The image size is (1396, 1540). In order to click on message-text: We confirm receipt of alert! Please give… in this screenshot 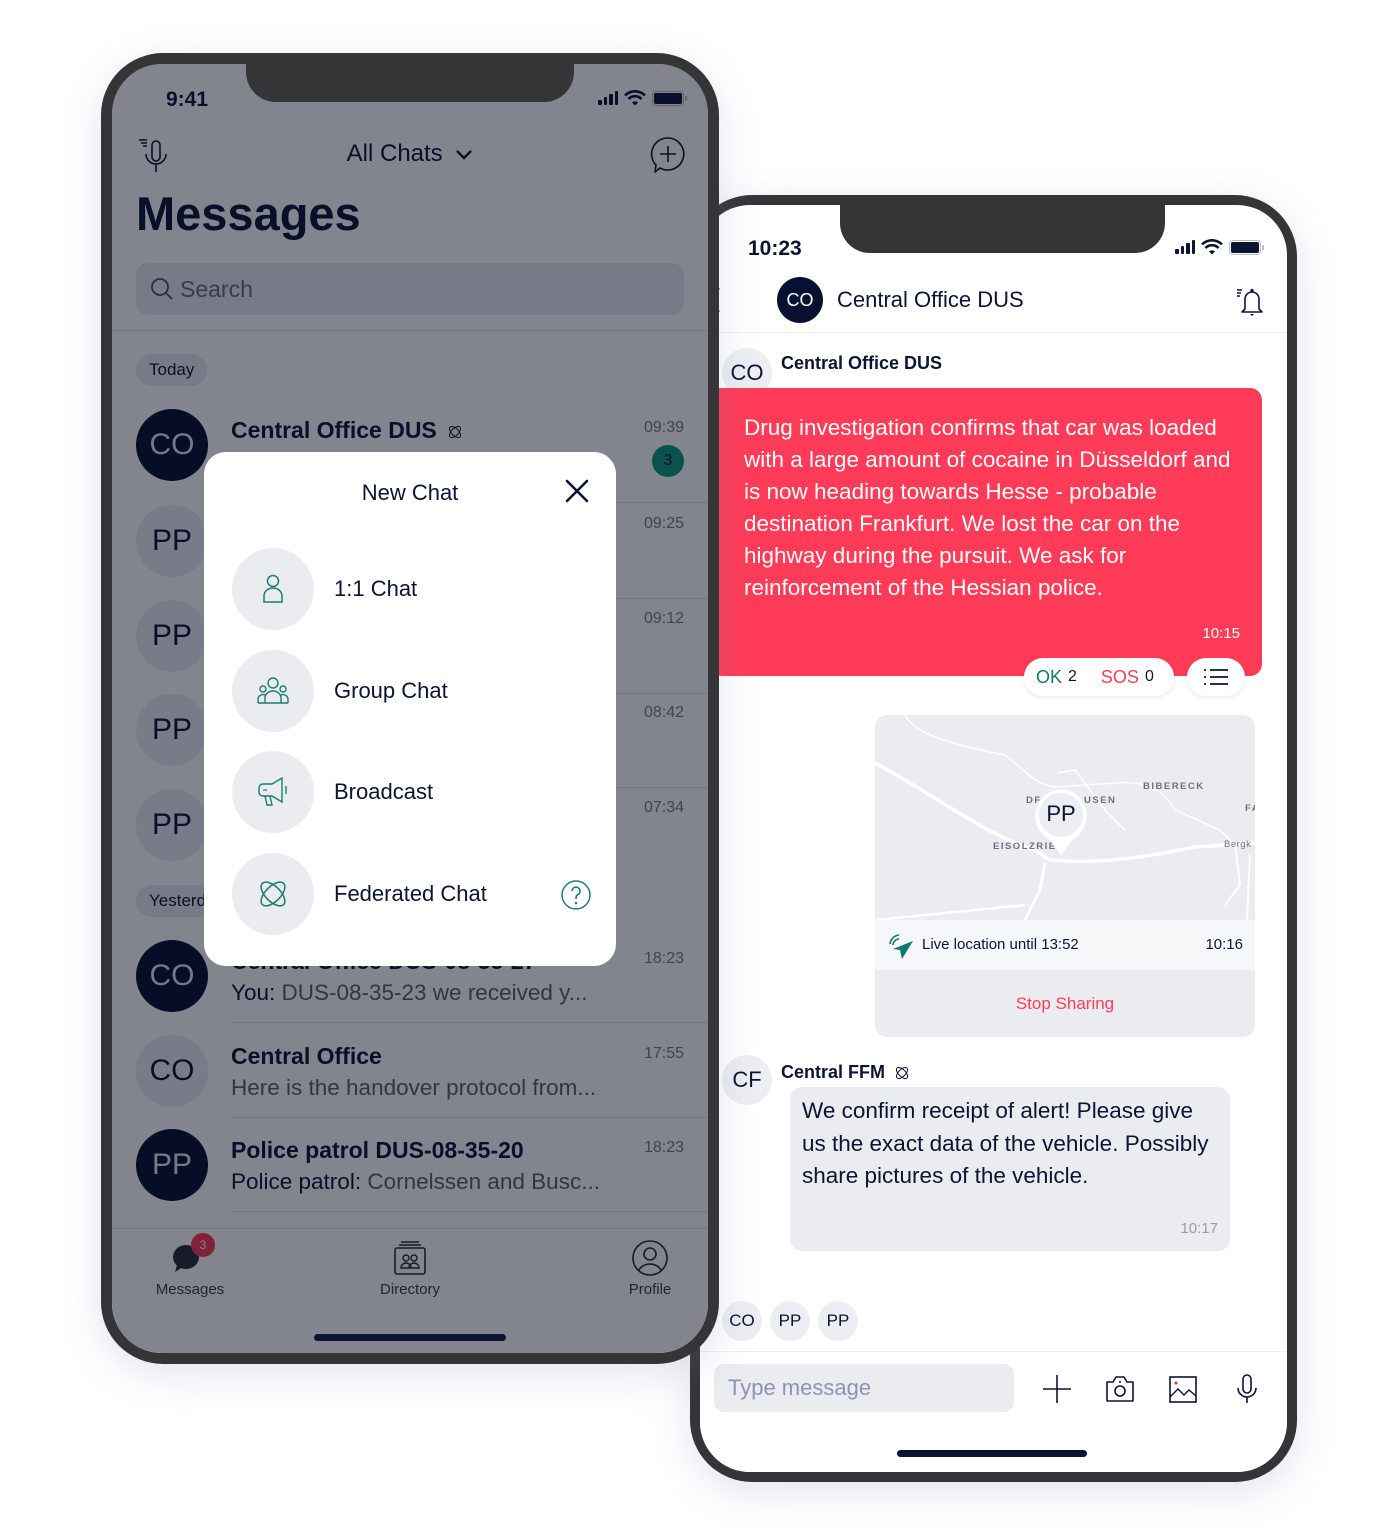, I will do `click(1005, 1143)`.